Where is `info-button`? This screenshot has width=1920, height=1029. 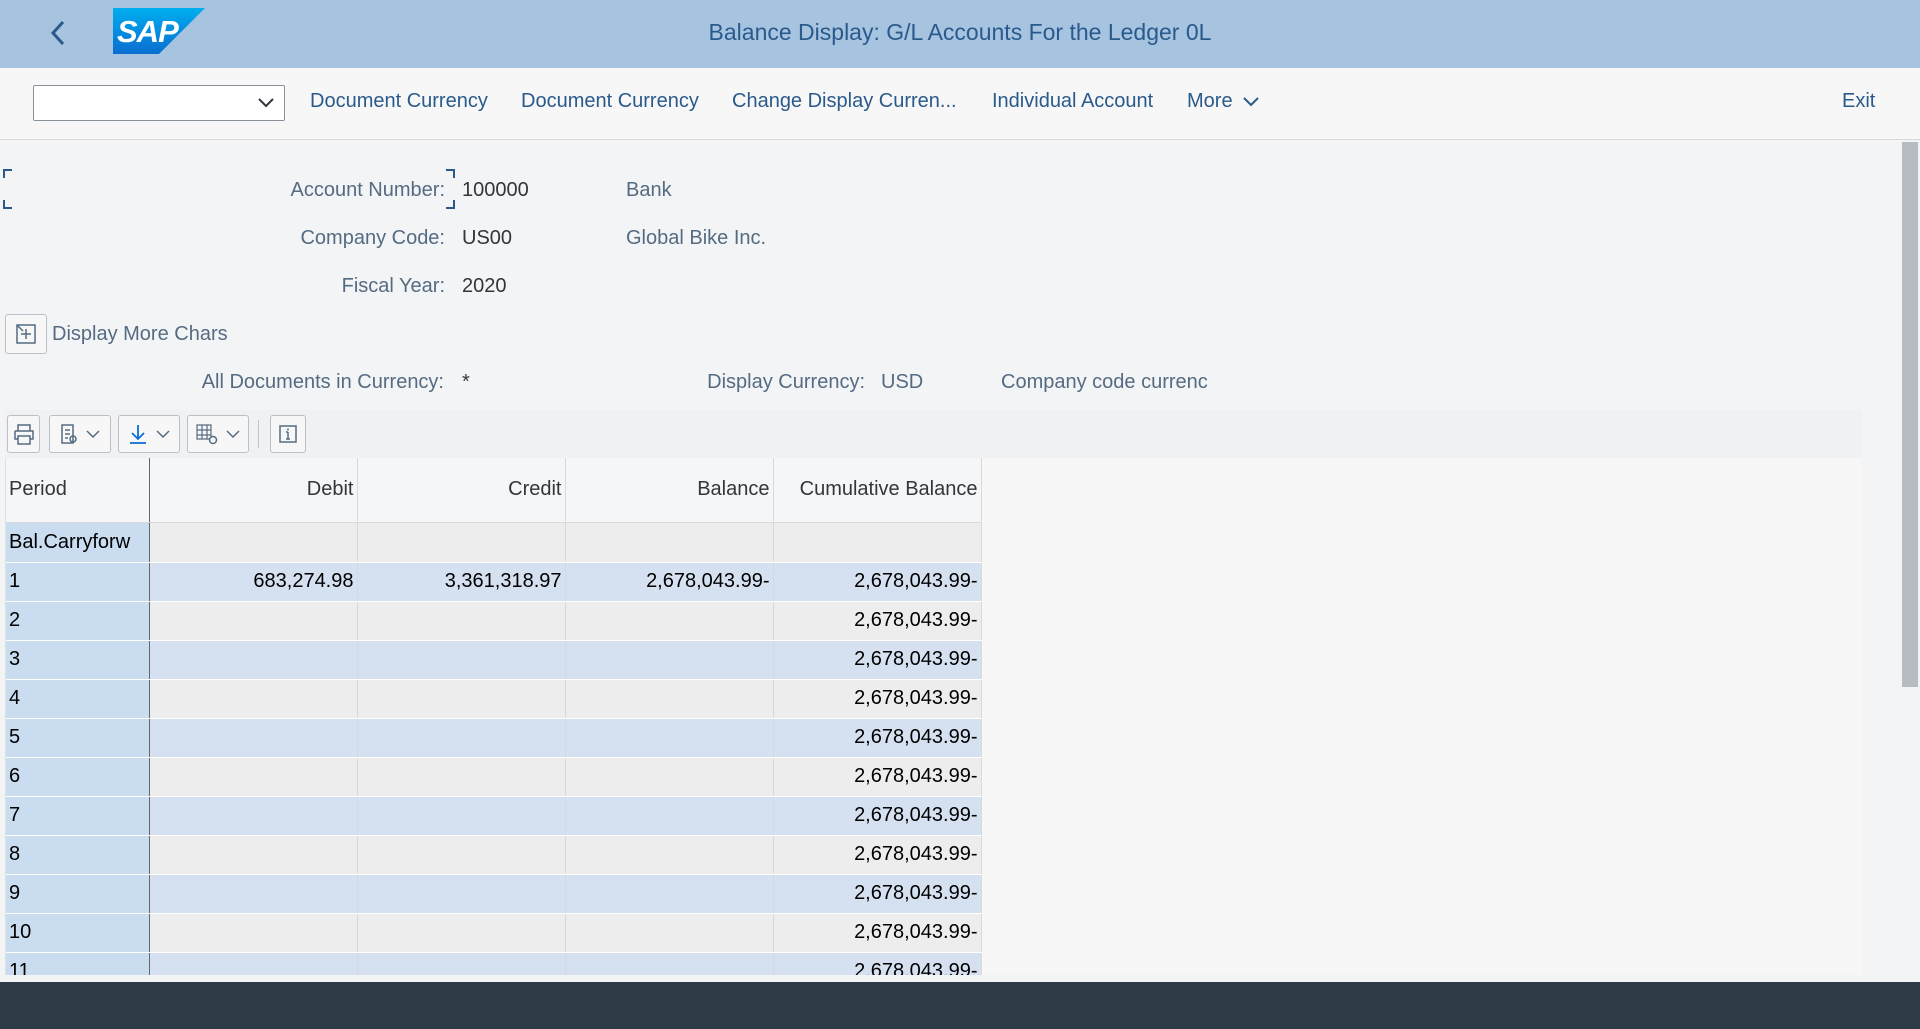
info-button is located at coordinates (288, 434).